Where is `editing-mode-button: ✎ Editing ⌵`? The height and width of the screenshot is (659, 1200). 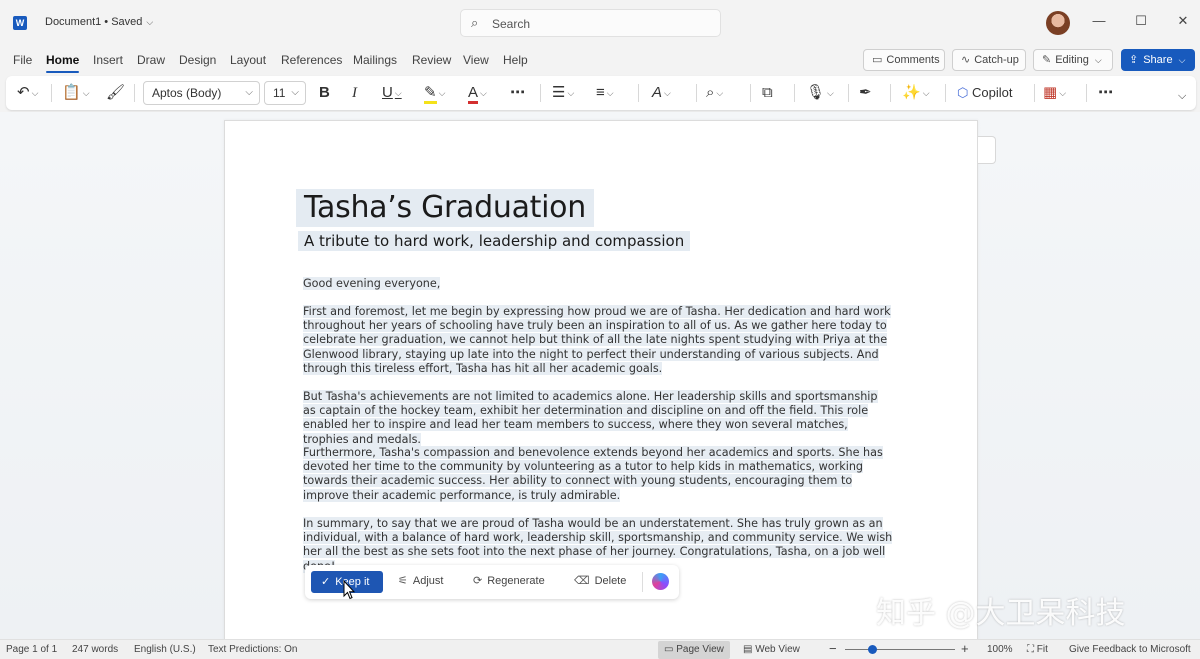 editing-mode-button: ✎ Editing ⌵ is located at coordinates (1073, 60).